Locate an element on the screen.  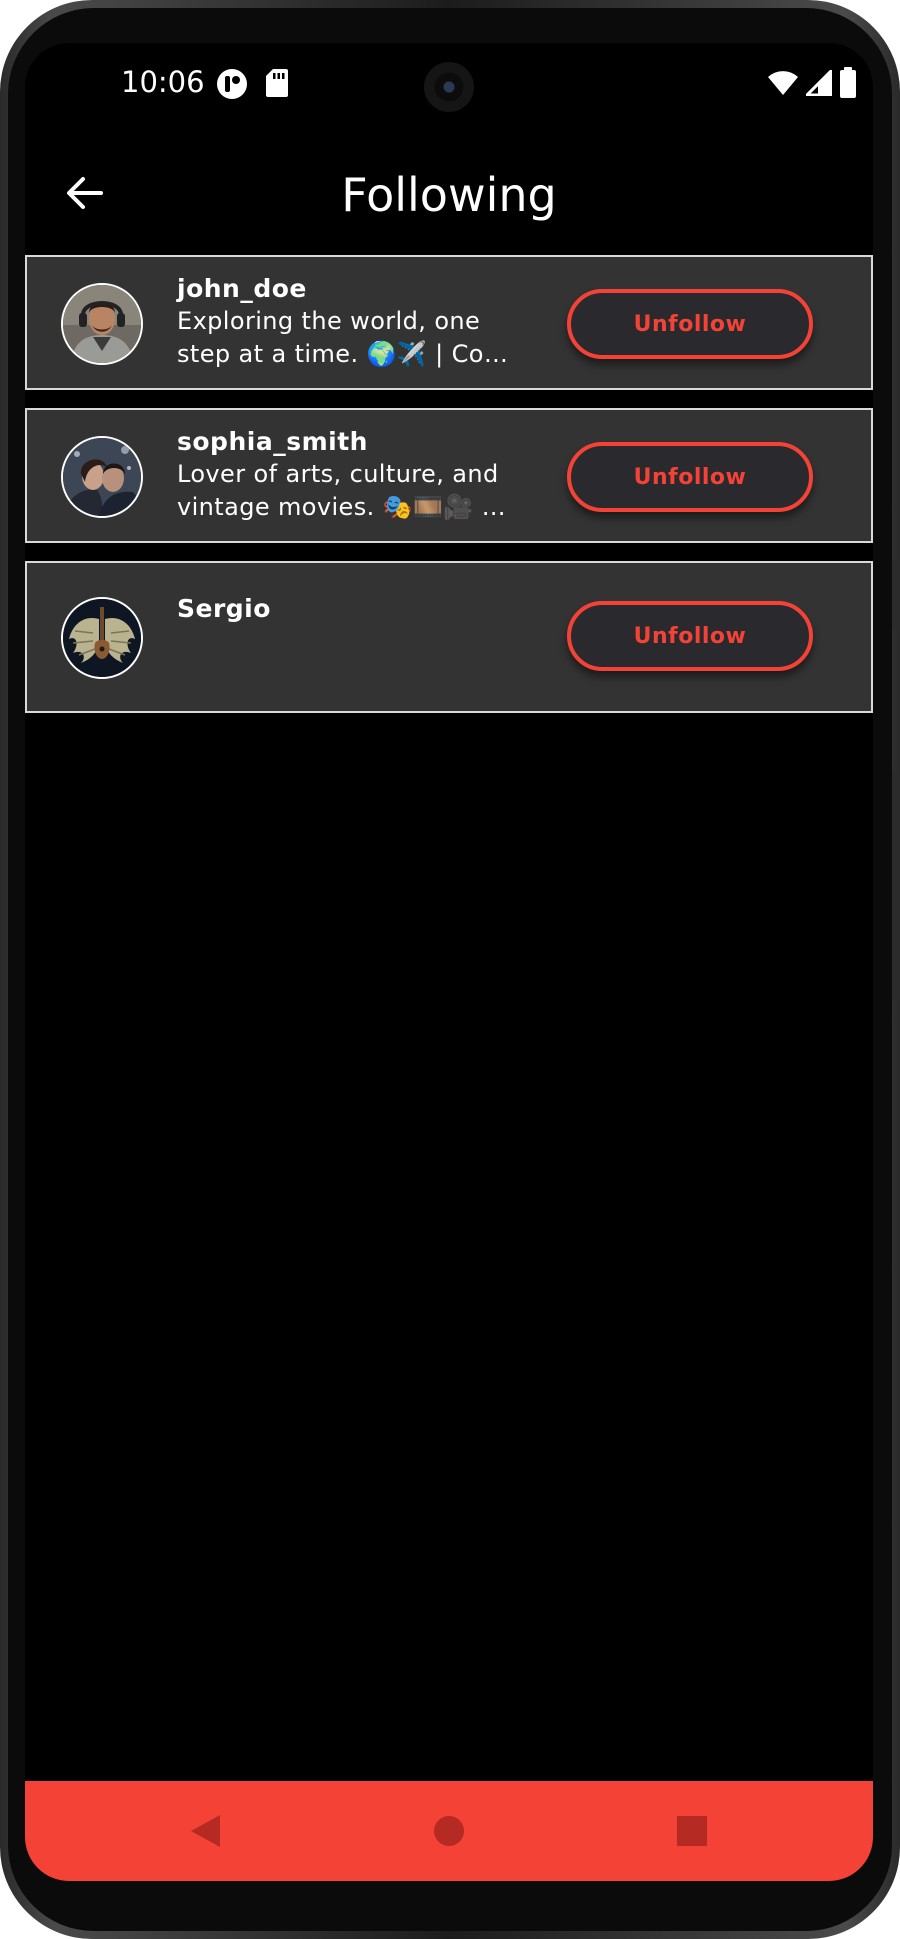
nav-home-button is located at coordinates (449, 1831).